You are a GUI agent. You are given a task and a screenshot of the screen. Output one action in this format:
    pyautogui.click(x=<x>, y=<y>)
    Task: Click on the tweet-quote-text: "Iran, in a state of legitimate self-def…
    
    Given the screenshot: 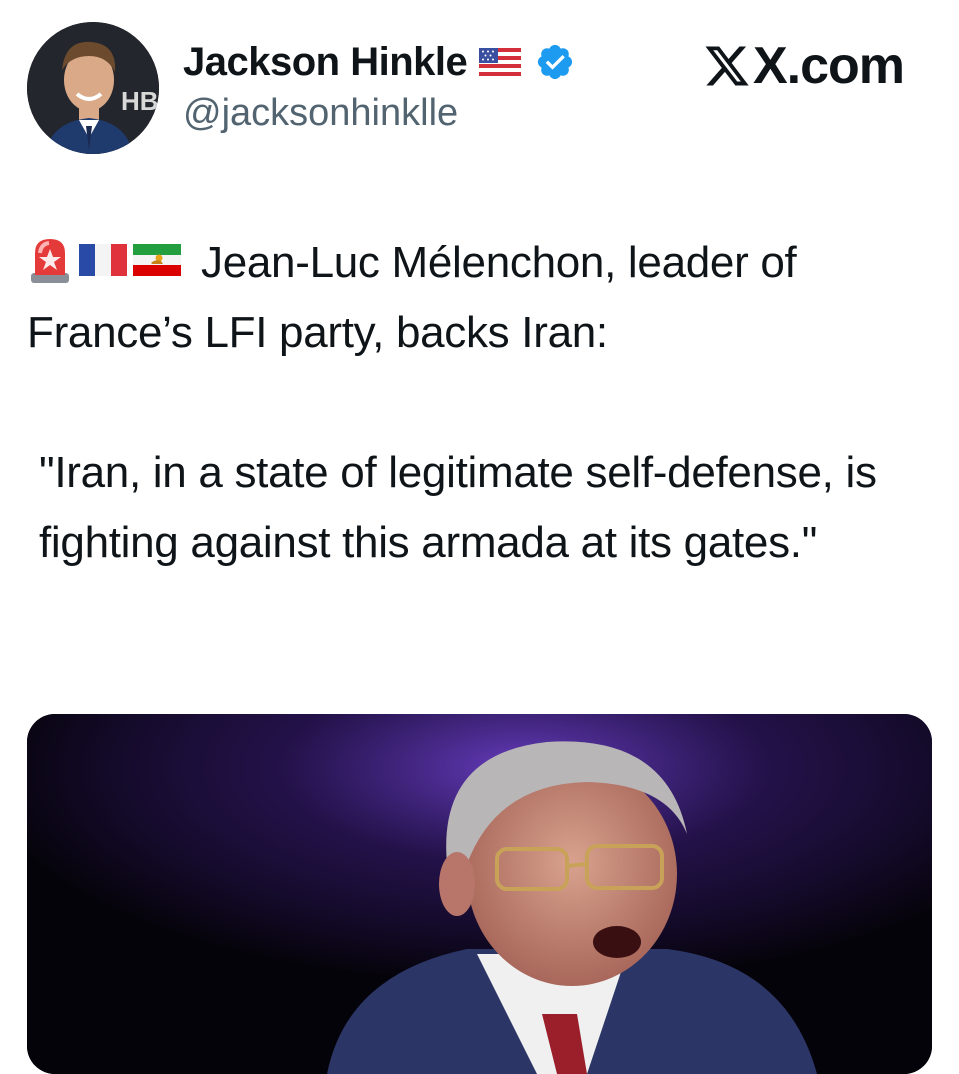 What is the action you would take?
    pyautogui.click(x=458, y=507)
    